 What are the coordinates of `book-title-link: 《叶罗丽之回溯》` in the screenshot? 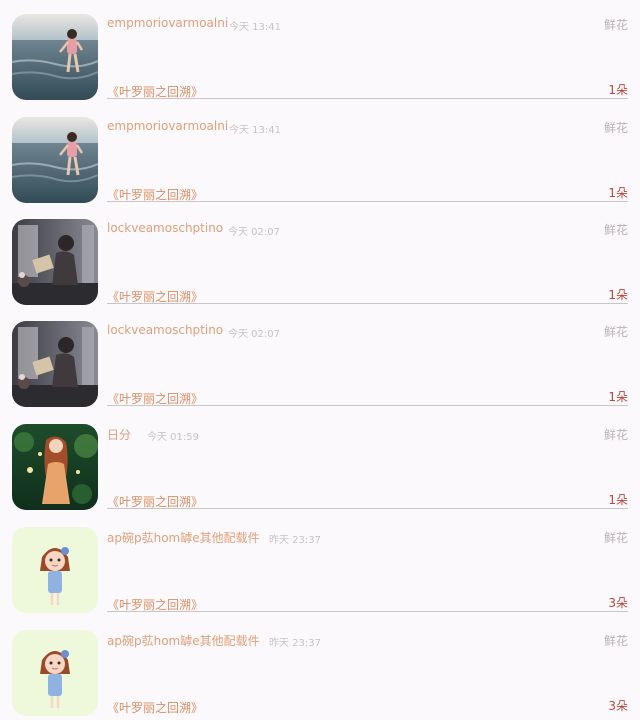 It's located at (155, 707).